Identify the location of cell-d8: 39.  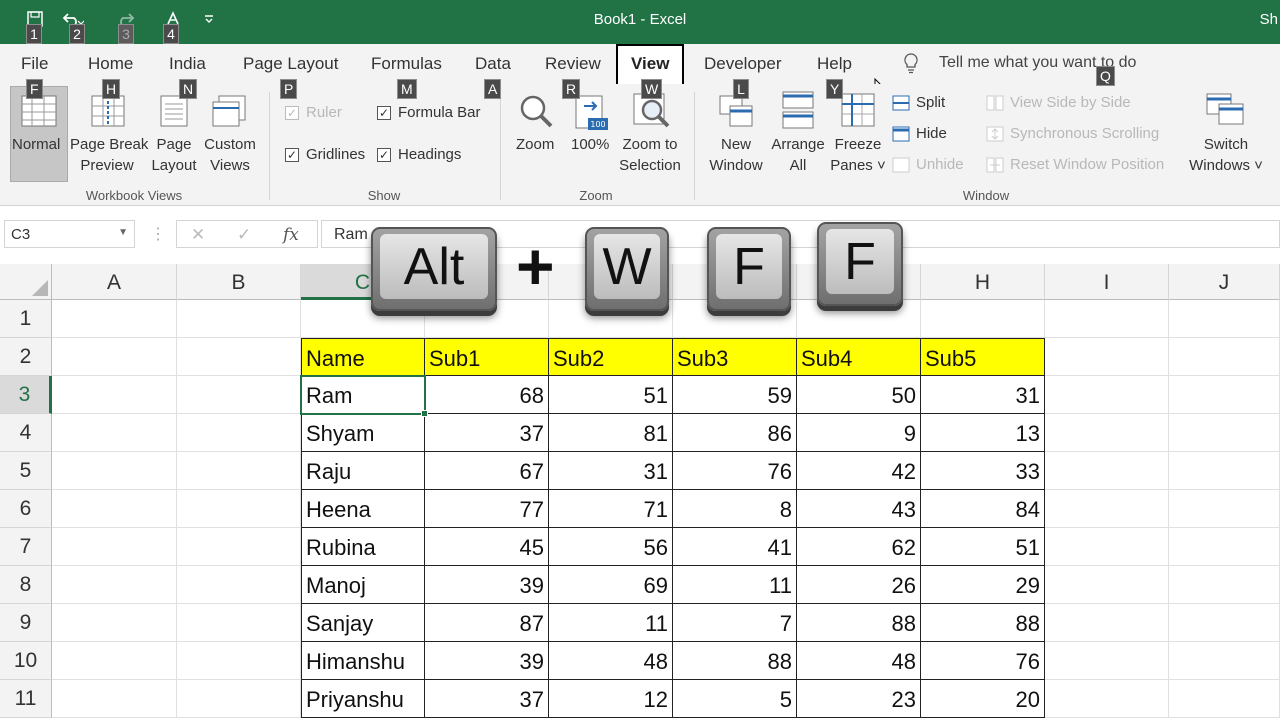
(487, 585).